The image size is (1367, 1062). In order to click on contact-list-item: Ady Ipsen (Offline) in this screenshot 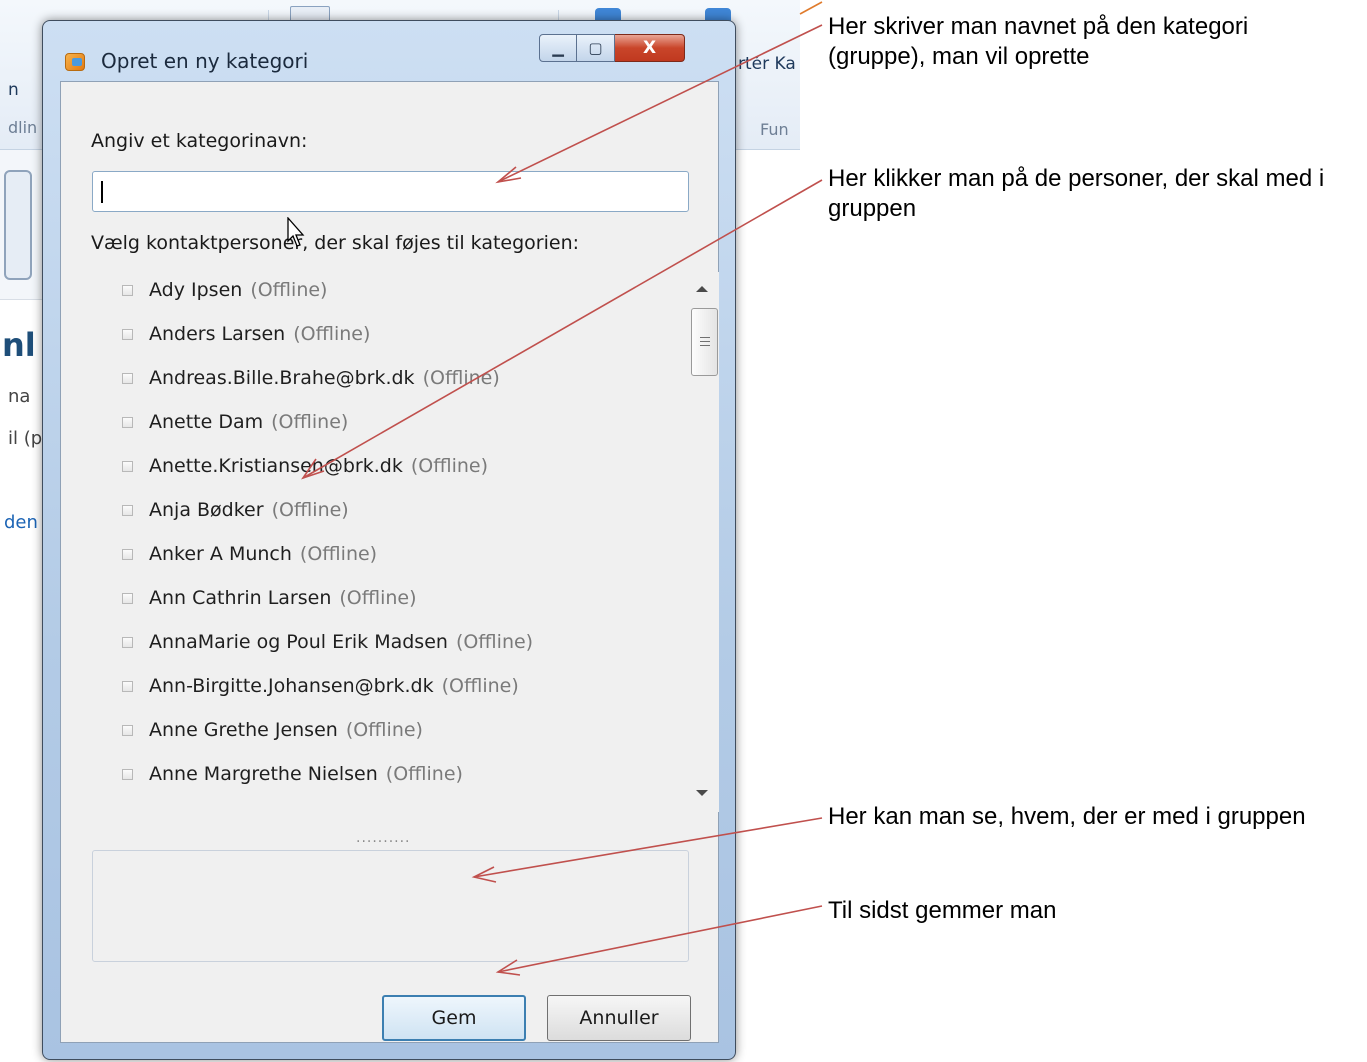, I will do `click(224, 290)`.